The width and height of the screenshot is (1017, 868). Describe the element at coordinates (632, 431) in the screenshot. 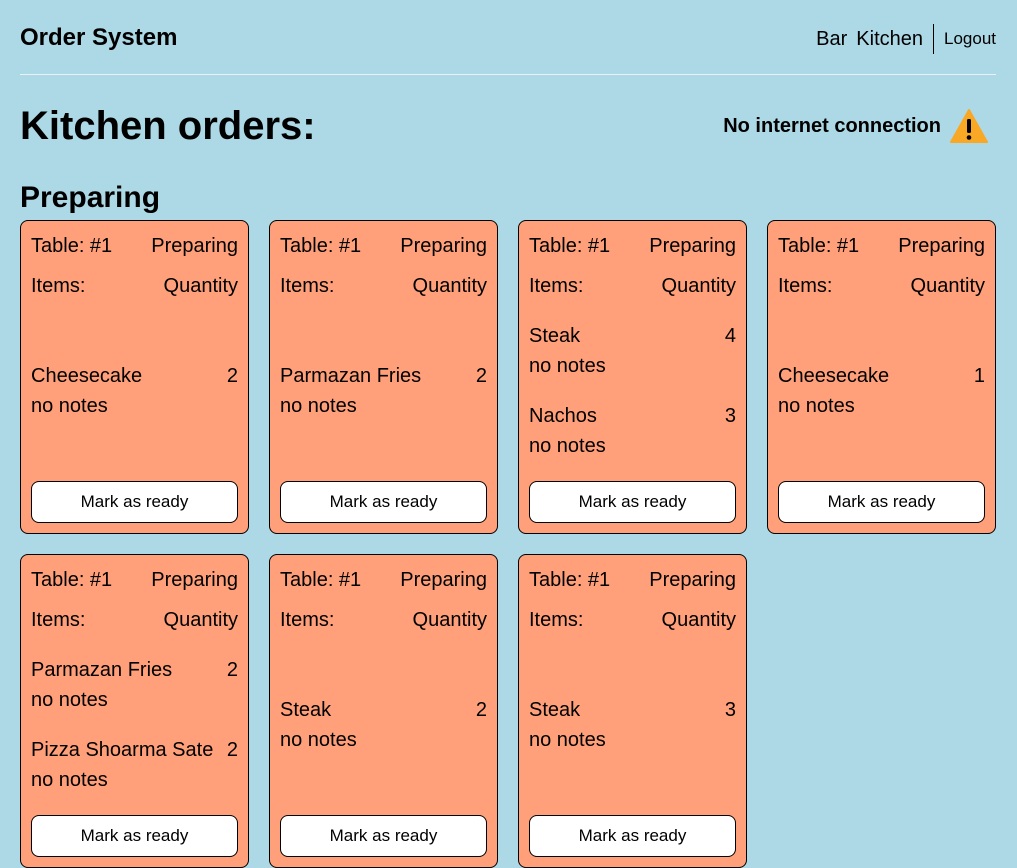

I see `list-item: Nachos 3 no notes` at that location.